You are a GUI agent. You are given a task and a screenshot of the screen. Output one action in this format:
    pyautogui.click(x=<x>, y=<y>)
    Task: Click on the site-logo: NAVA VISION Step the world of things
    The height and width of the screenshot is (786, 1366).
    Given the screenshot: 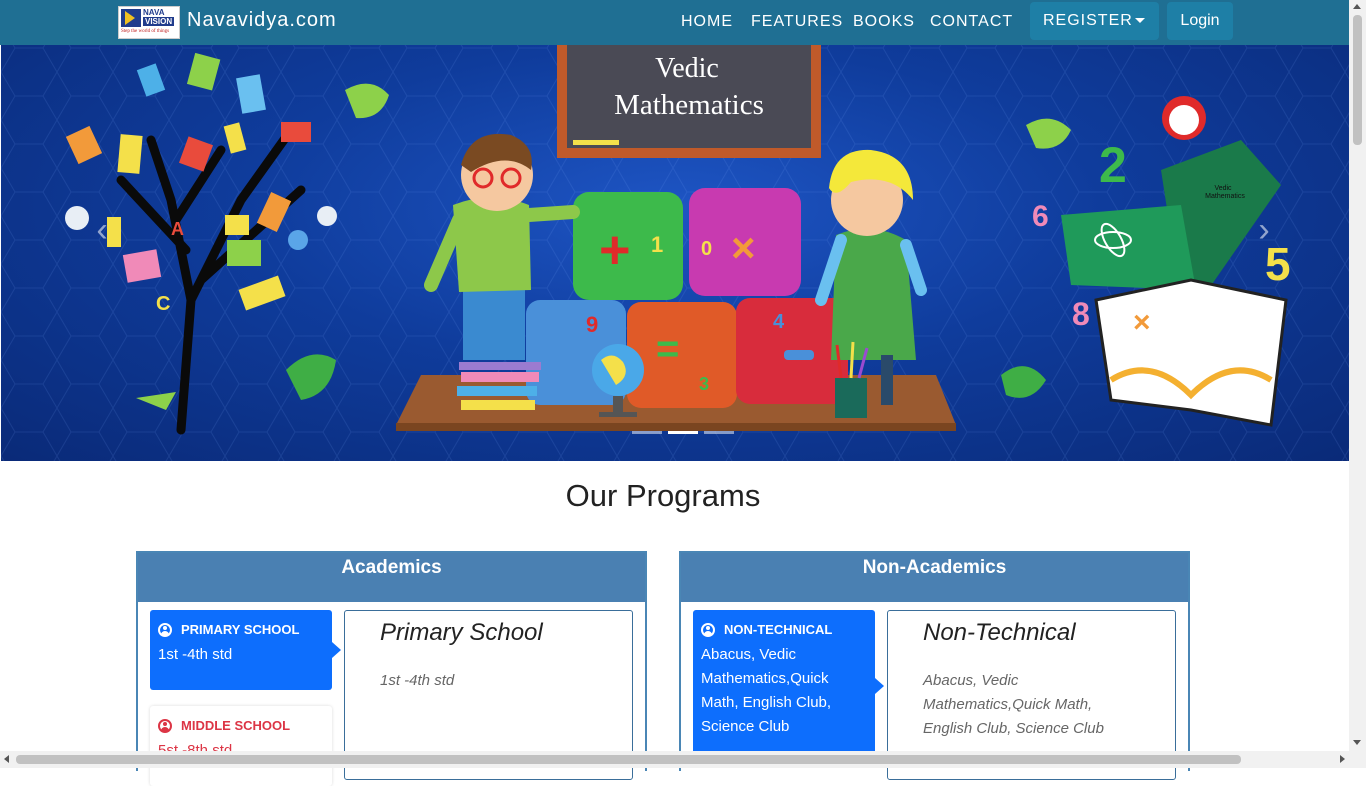 What is the action you would take?
    pyautogui.click(x=149, y=22)
    